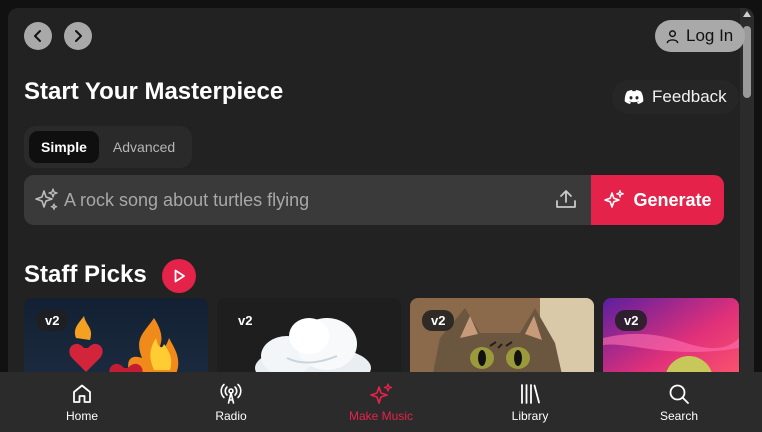 This screenshot has width=762, height=432. I want to click on bottom-nav: Home Radio Make Music Library Search, so click(381, 402).